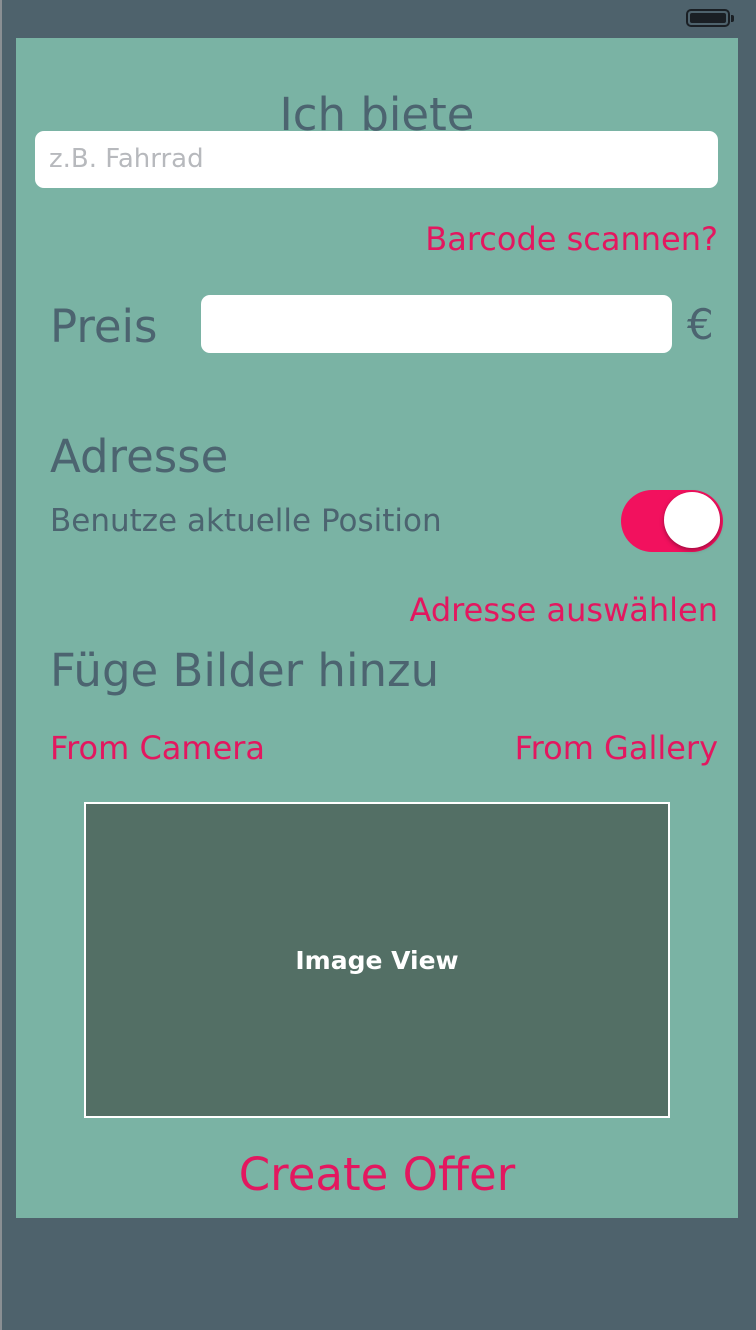 The width and height of the screenshot is (756, 1330). I want to click on use-position-toggle, so click(672, 521).